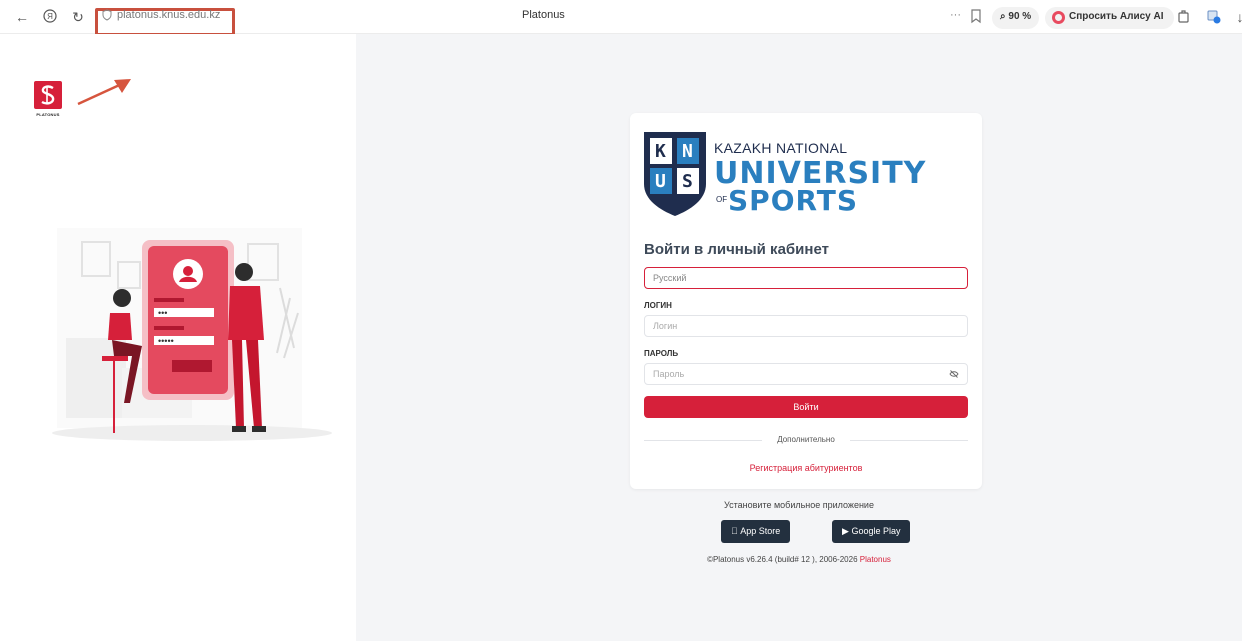 Image resolution: width=1242 pixels, height=641 pixels. What do you see at coordinates (687, 151) in the screenshot?
I see `logo-letter-n: N` at bounding box center [687, 151].